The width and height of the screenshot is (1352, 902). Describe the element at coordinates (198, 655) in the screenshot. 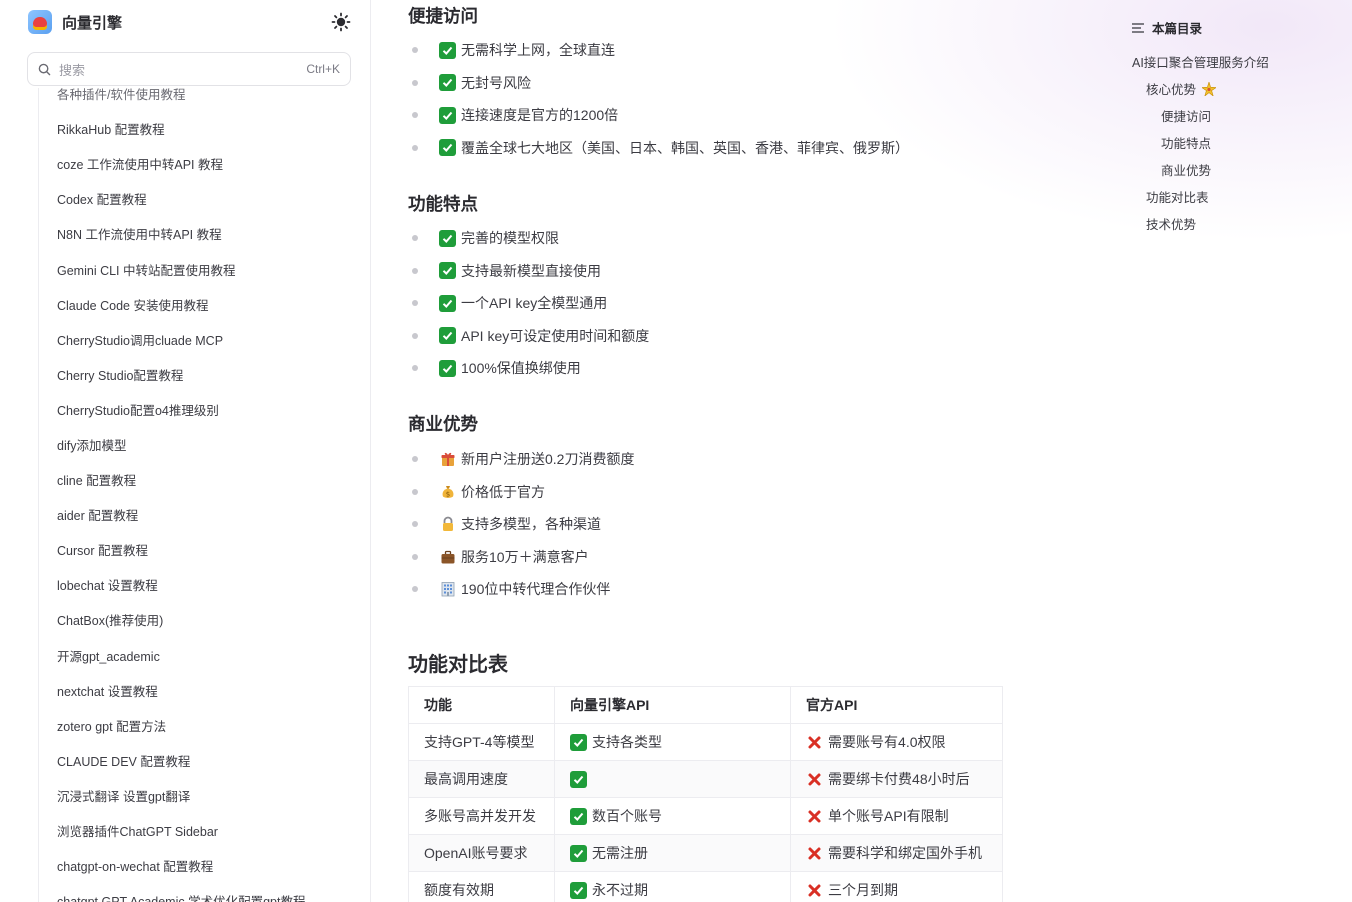

I see `sidebar-item-gpt-academic: 开源gpt_academic` at that location.